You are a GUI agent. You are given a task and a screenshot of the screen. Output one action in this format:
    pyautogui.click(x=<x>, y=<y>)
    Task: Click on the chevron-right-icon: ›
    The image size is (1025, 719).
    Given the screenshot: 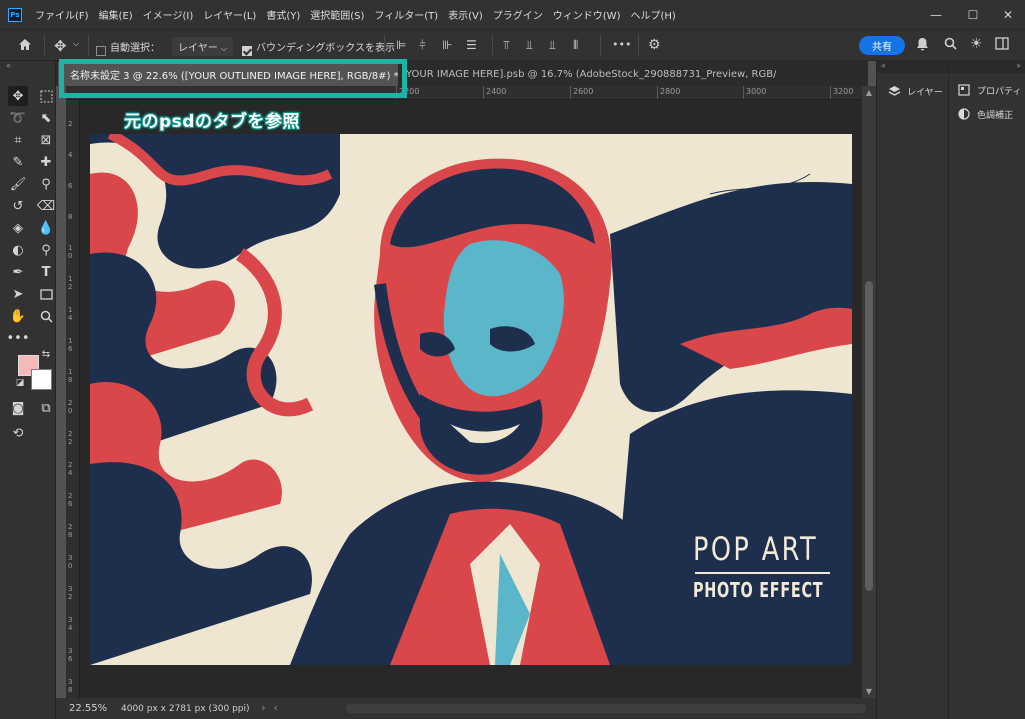 What is the action you would take?
    pyautogui.click(x=264, y=708)
    